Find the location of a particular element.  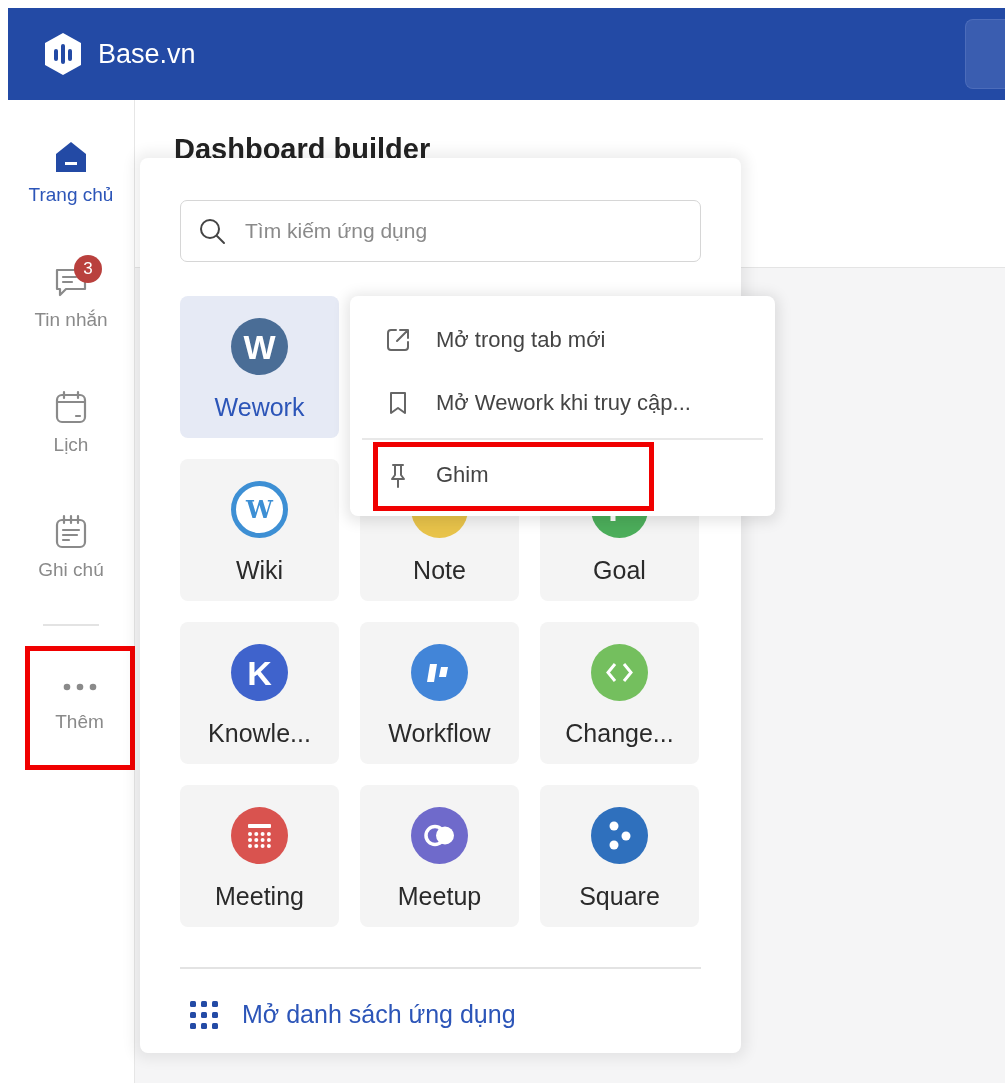

unread-badge: 3 is located at coordinates (88, 269).